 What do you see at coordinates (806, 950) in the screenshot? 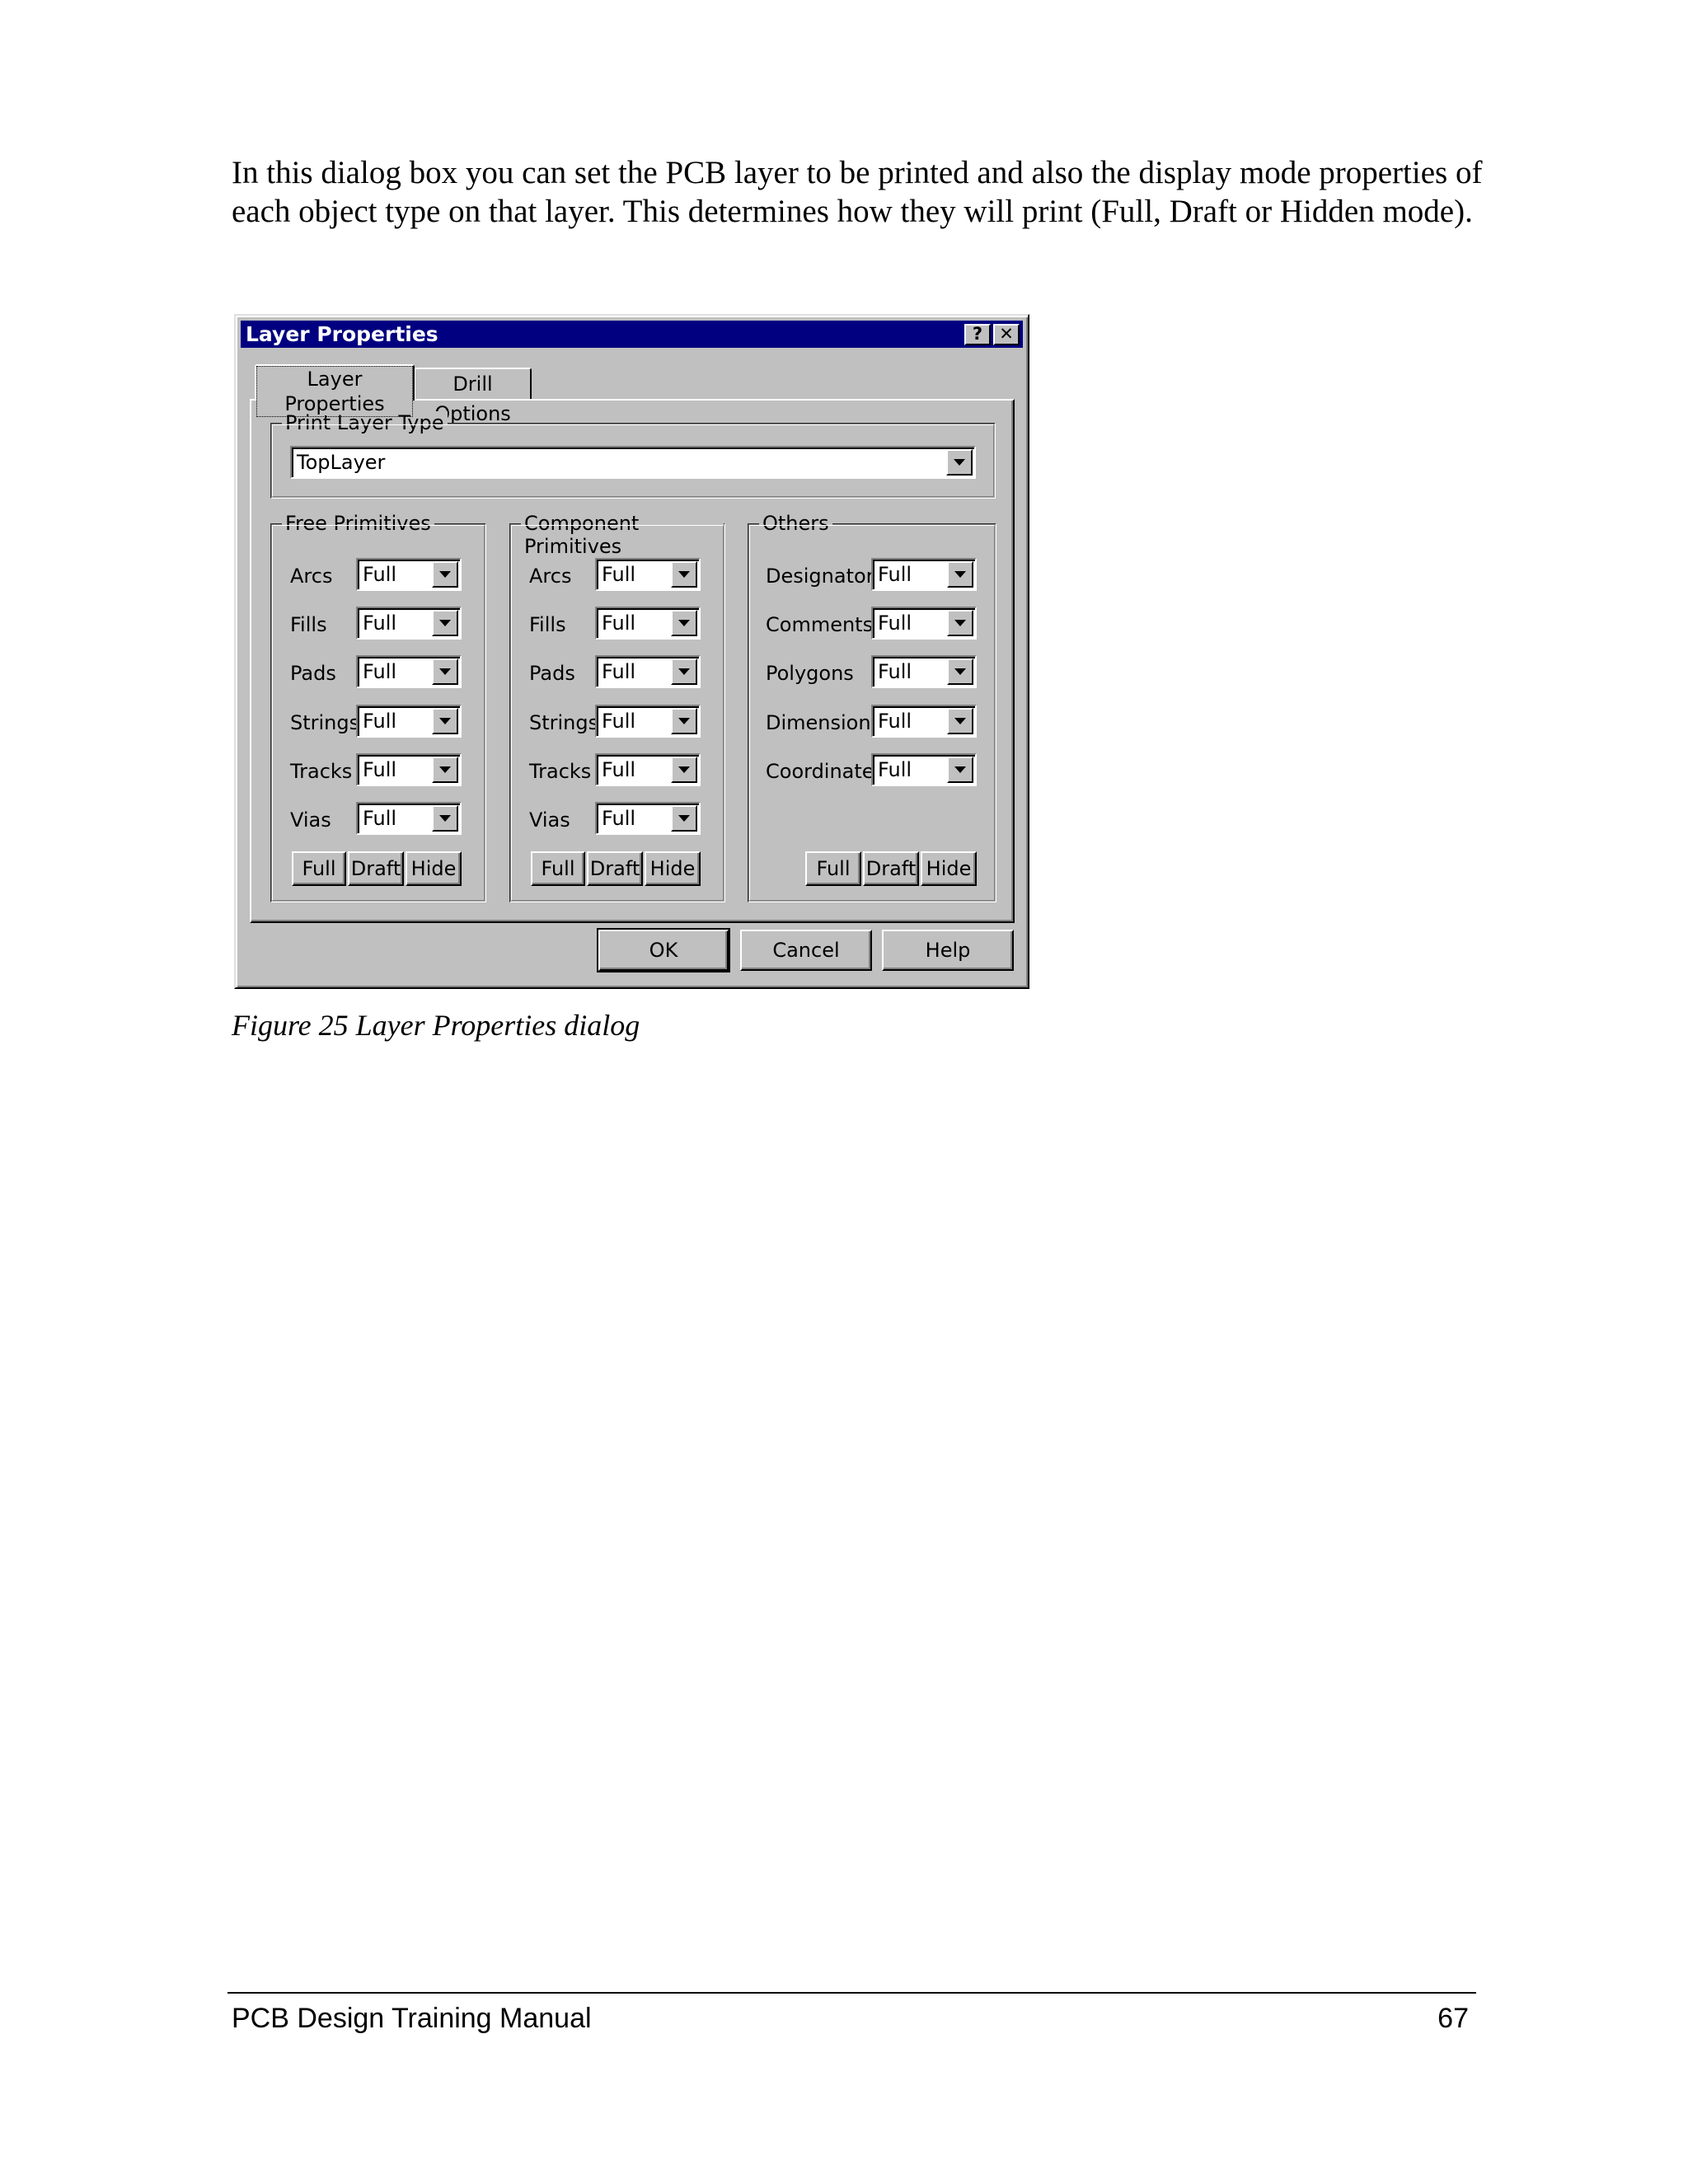
I see `cancel-button: Cancel` at bounding box center [806, 950].